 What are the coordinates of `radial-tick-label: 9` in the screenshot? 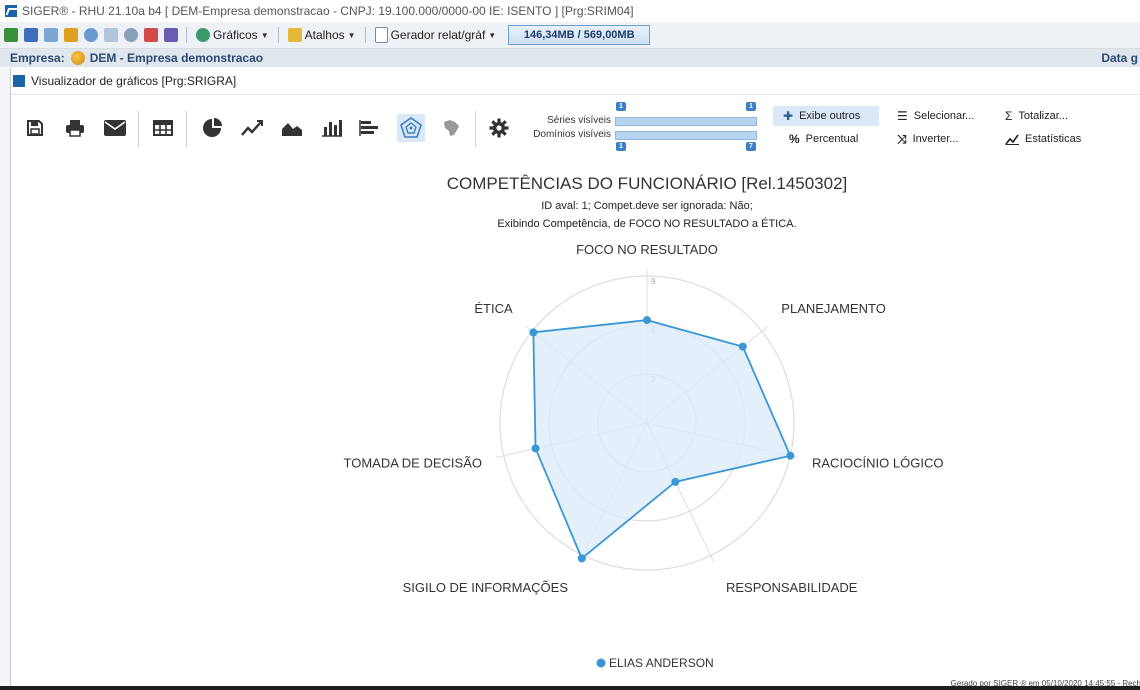 It's located at (653, 281).